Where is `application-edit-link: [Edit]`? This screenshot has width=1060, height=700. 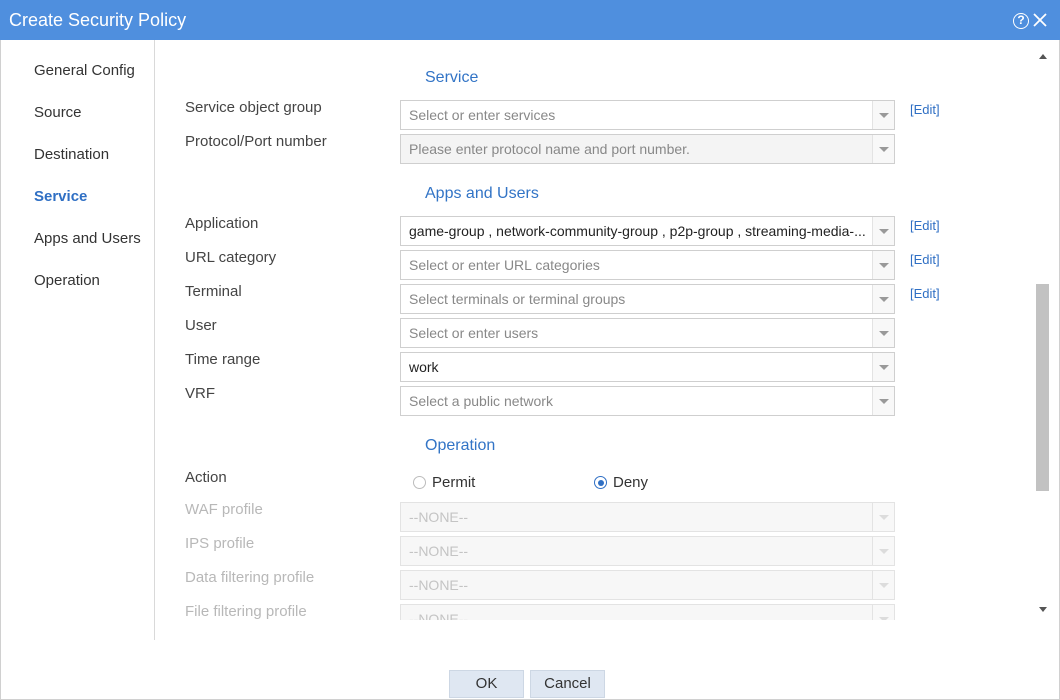 application-edit-link: [Edit] is located at coordinates (925, 226).